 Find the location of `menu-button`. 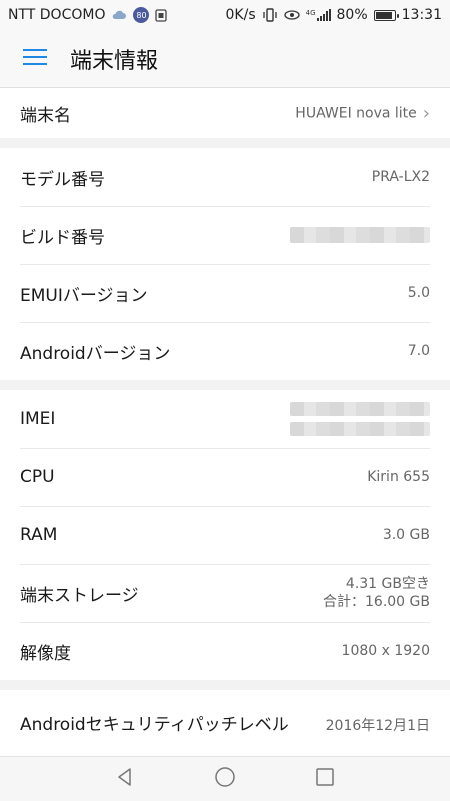

menu-button is located at coordinates (35, 59).